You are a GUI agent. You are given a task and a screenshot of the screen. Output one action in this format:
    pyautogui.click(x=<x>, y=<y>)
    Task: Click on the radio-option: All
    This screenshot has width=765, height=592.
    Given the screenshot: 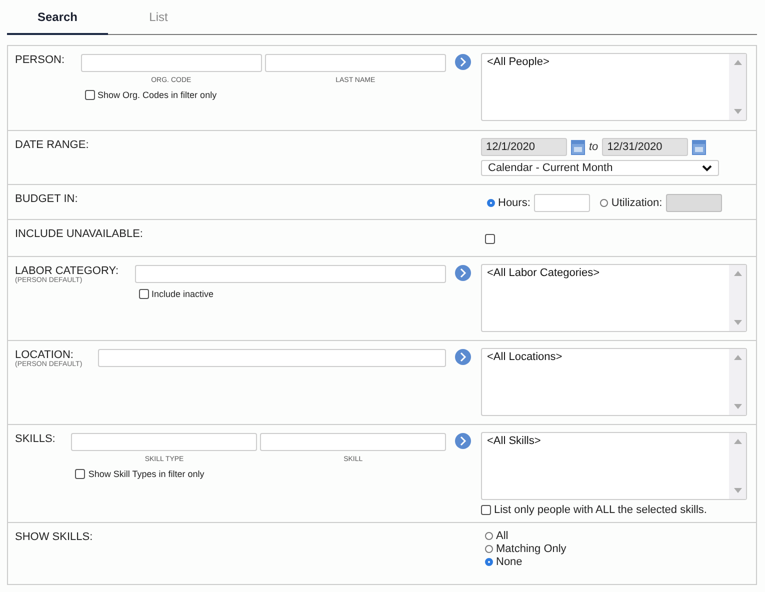 What is the action you would take?
    pyautogui.click(x=616, y=536)
    